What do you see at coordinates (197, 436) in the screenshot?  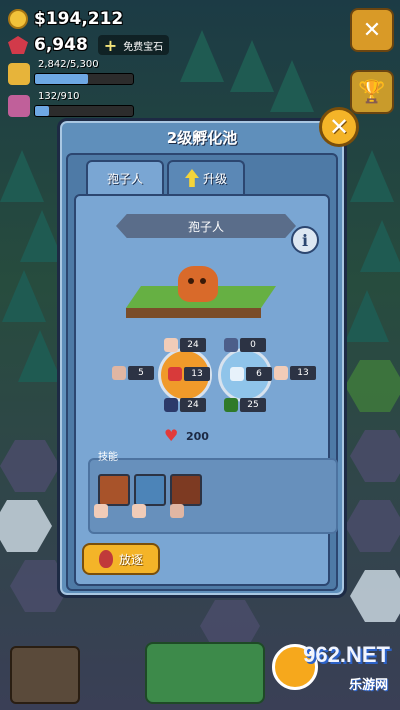 I see `hp-value: 200` at bounding box center [197, 436].